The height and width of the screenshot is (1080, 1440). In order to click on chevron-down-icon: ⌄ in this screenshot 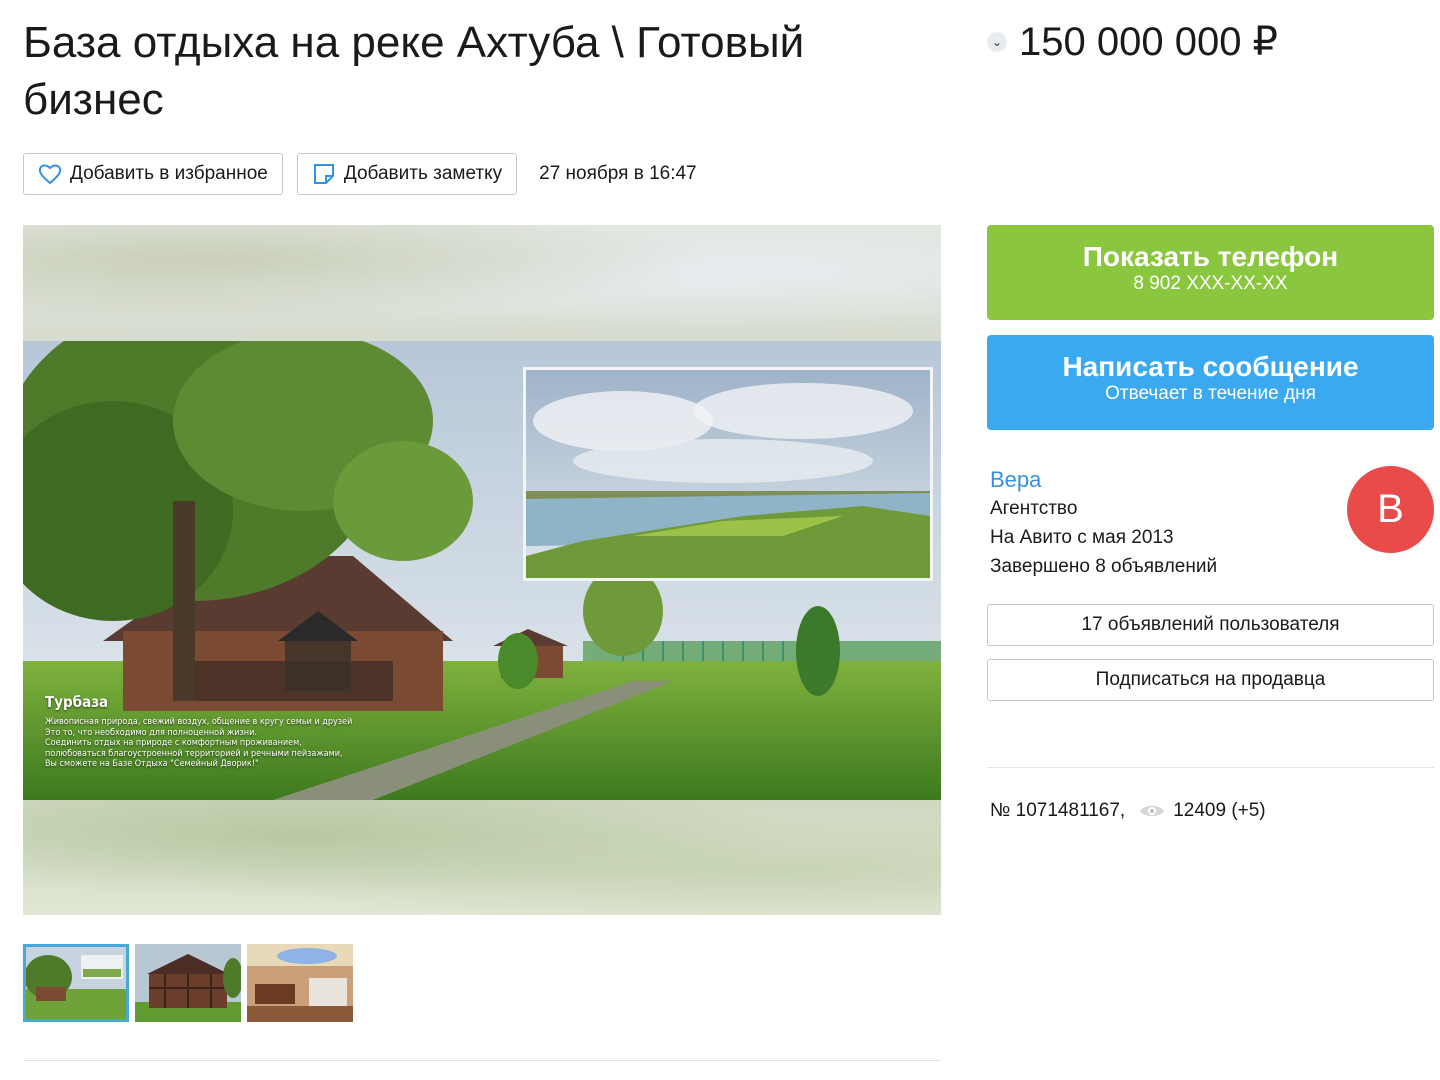, I will do `click(997, 42)`.